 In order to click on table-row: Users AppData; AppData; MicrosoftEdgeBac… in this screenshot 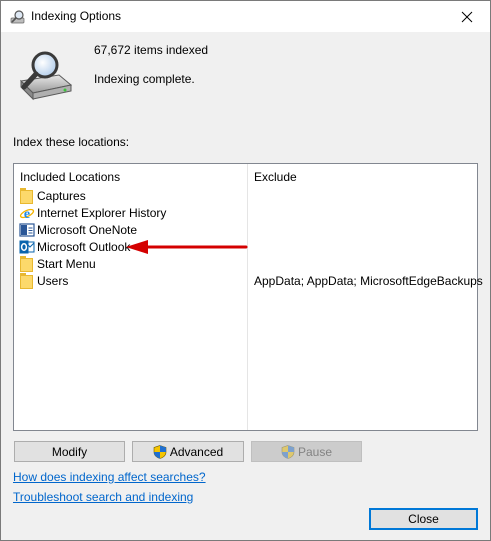, I will do `click(248, 281)`.